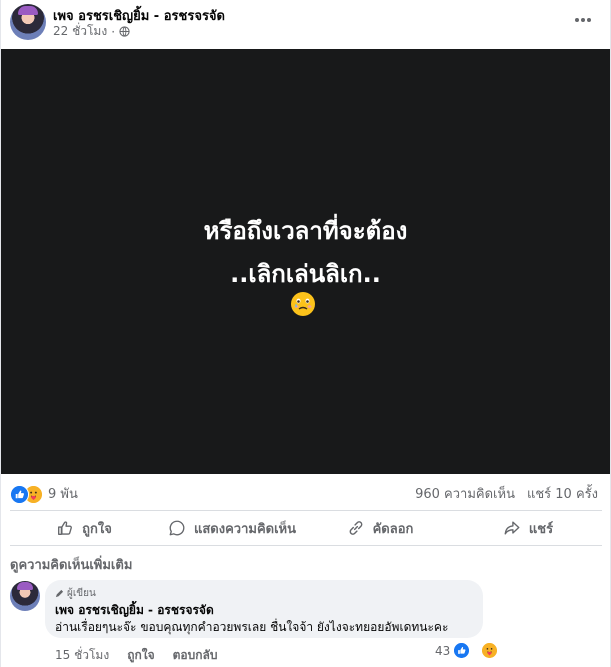 The image size is (611, 667). What do you see at coordinates (562, 493) in the screenshot?
I see `share-count: แชร์ 10 ครั้ง` at bounding box center [562, 493].